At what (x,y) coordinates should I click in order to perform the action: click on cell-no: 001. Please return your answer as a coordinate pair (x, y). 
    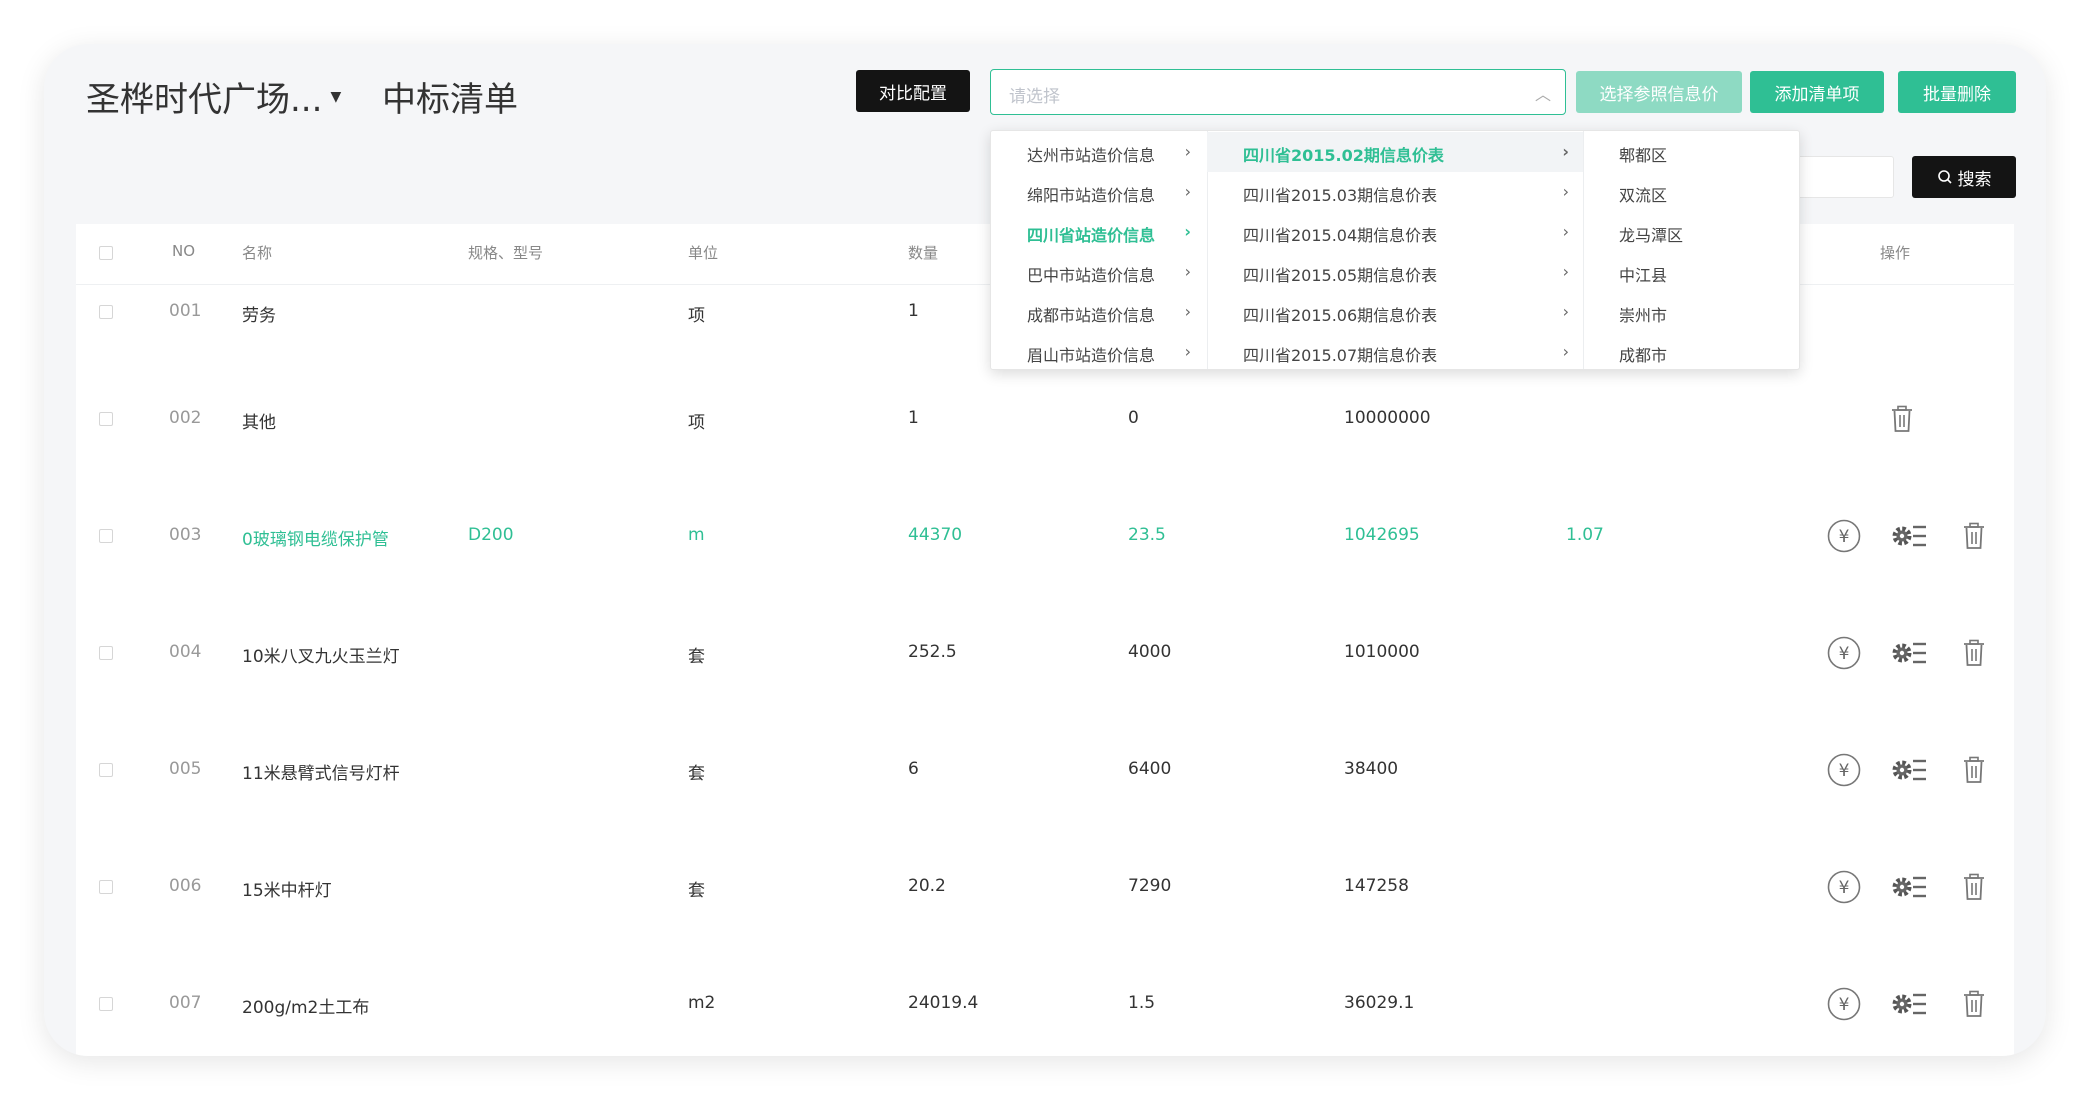
    Looking at the image, I should click on (185, 311).